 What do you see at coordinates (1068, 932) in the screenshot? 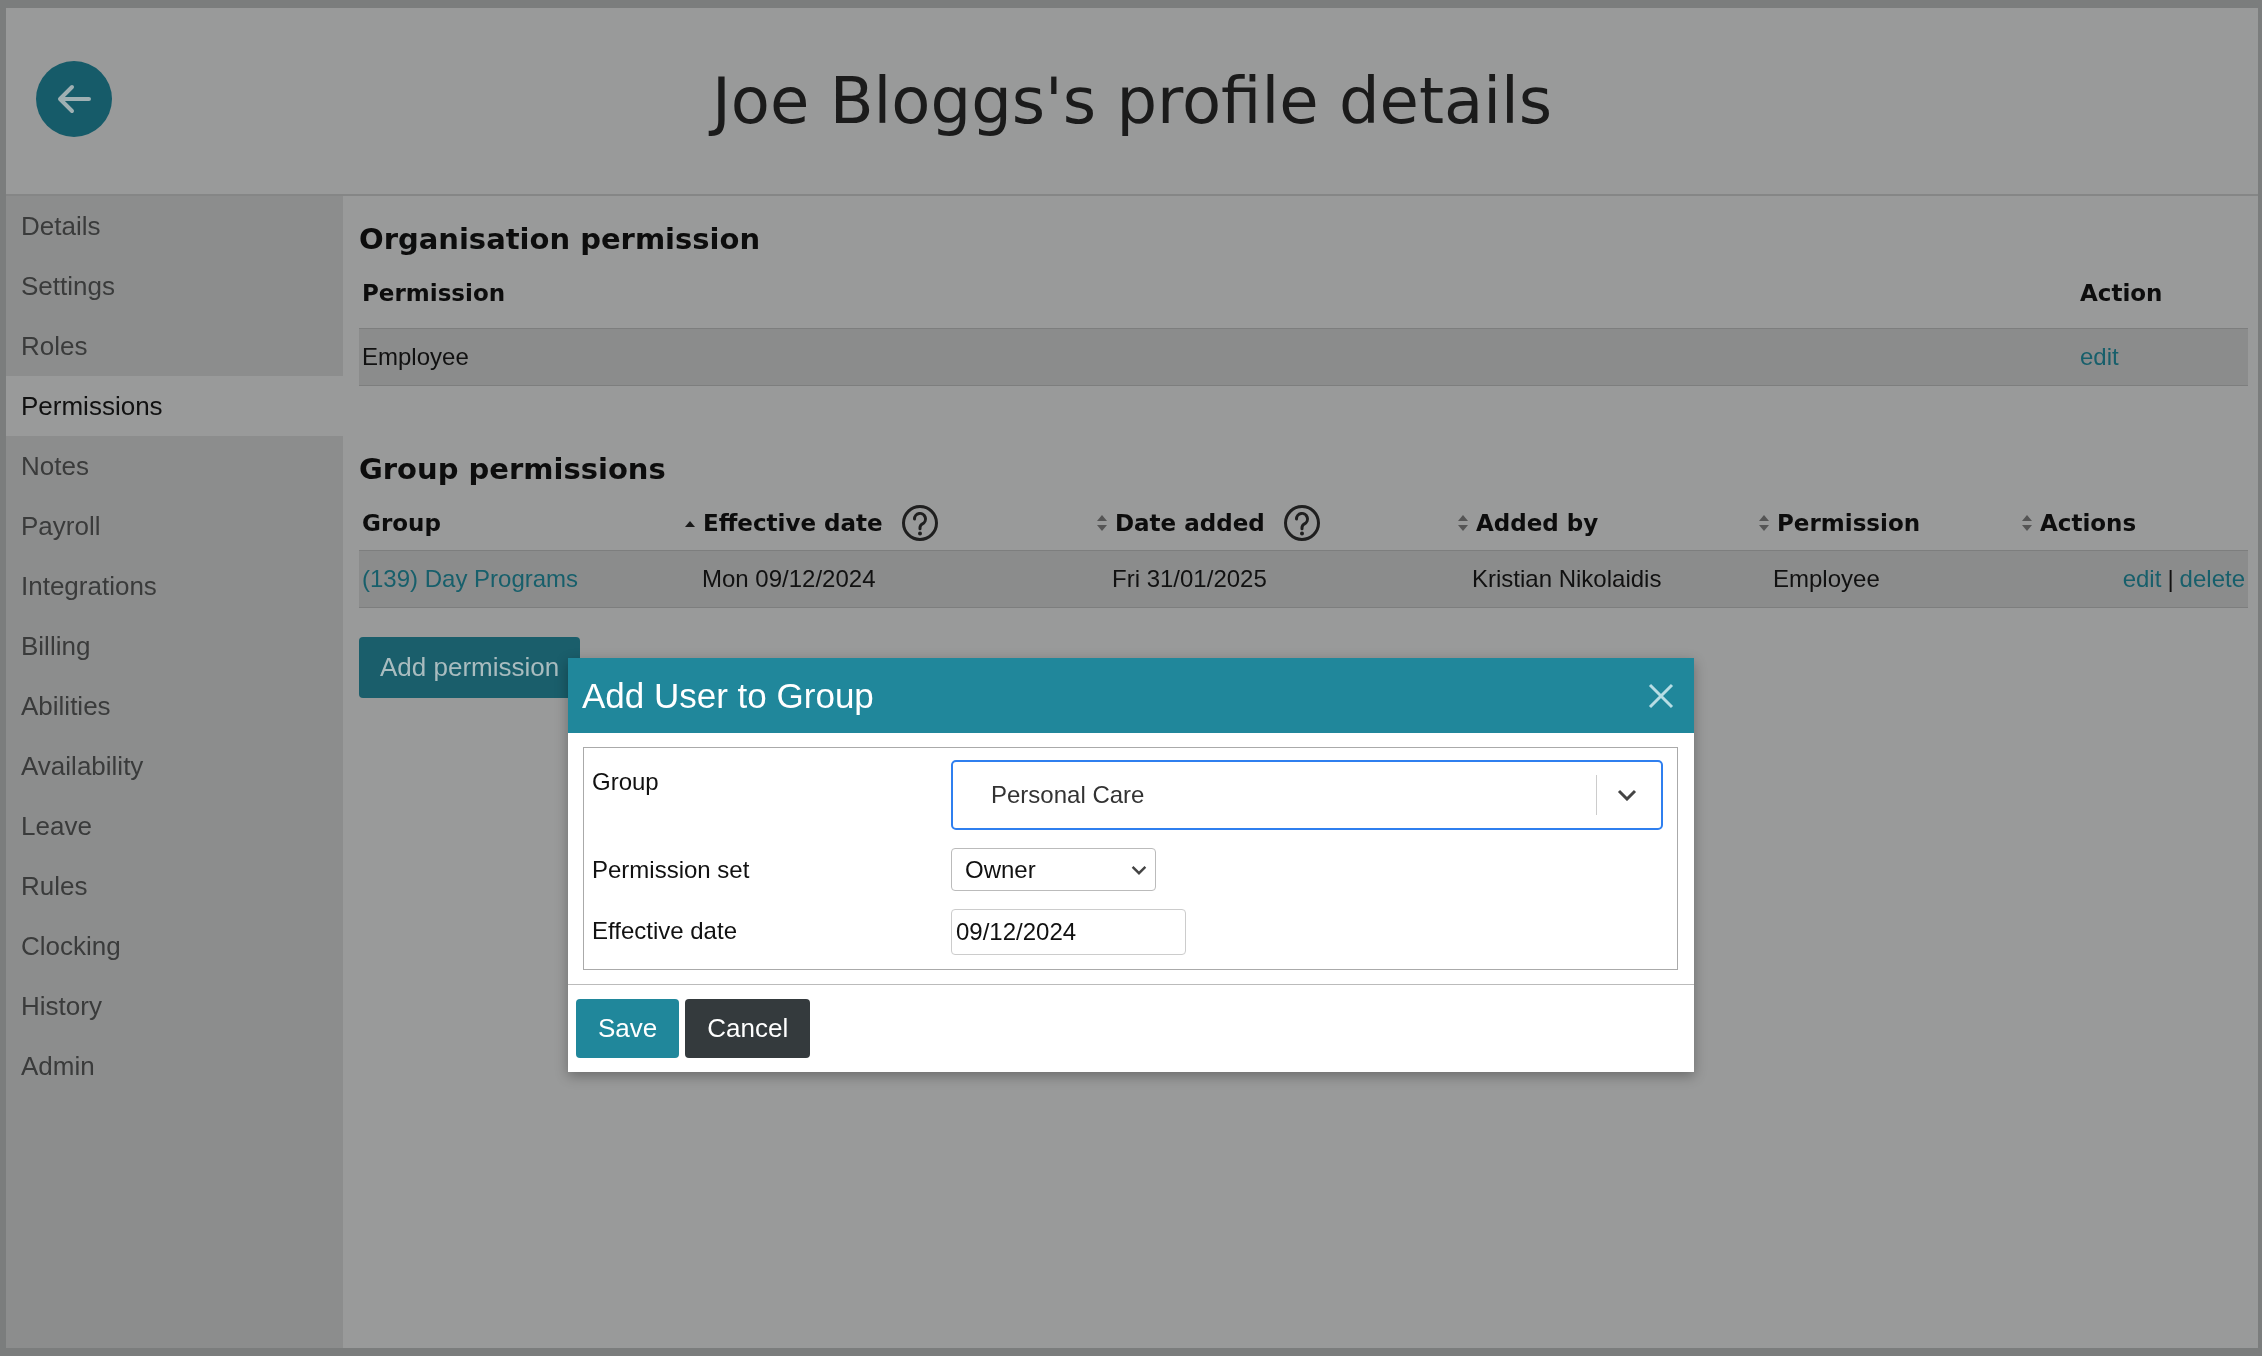
I see `date-input: 09/12/2024` at bounding box center [1068, 932].